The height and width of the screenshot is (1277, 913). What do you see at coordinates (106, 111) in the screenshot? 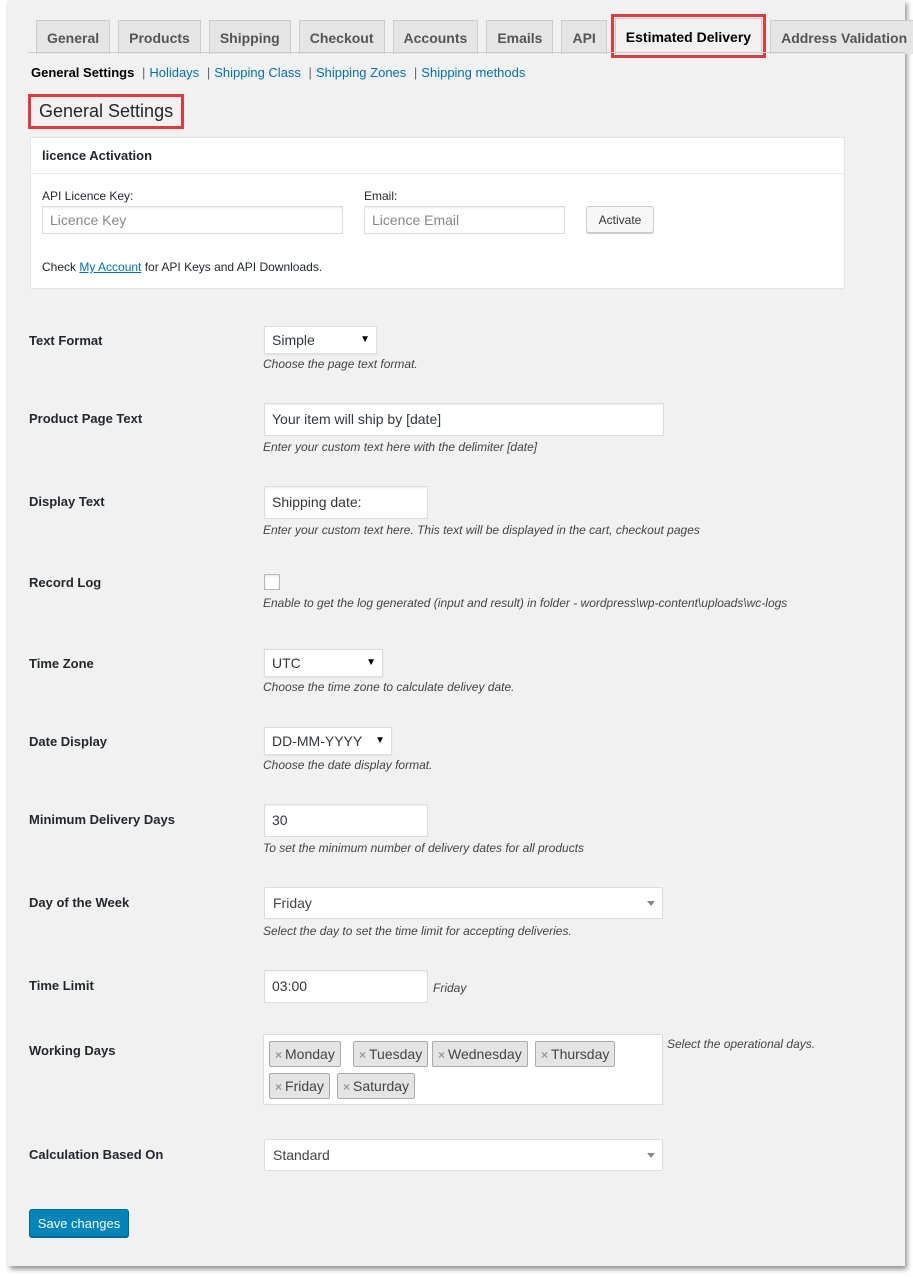
I see `page-title: General Settings` at bounding box center [106, 111].